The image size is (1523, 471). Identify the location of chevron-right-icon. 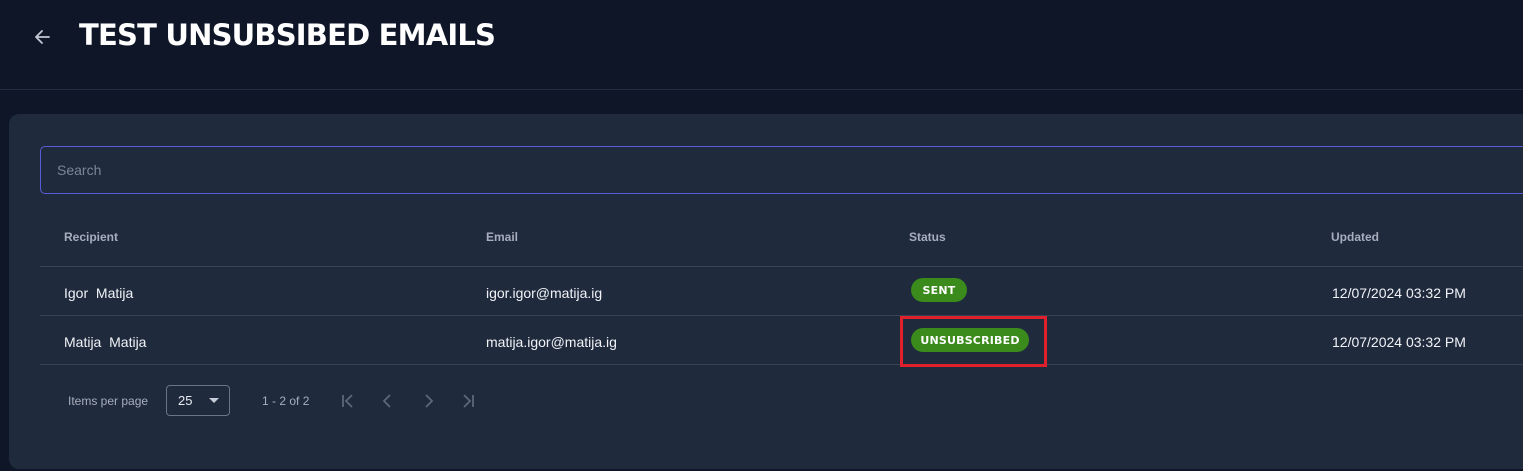
(429, 401).